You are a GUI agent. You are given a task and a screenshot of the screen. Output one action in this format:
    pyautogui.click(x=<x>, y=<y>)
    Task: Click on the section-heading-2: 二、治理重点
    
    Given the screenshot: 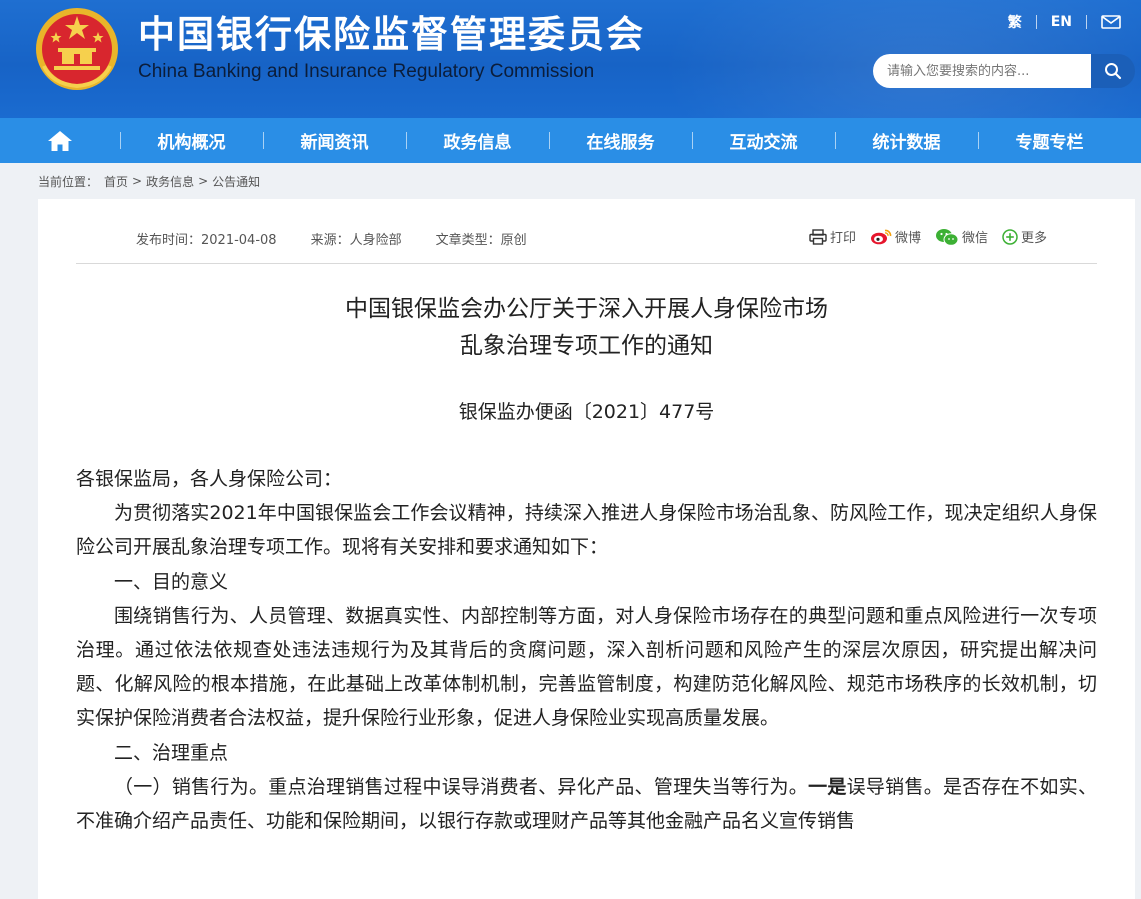 What is the action you would take?
    pyautogui.click(x=171, y=752)
    